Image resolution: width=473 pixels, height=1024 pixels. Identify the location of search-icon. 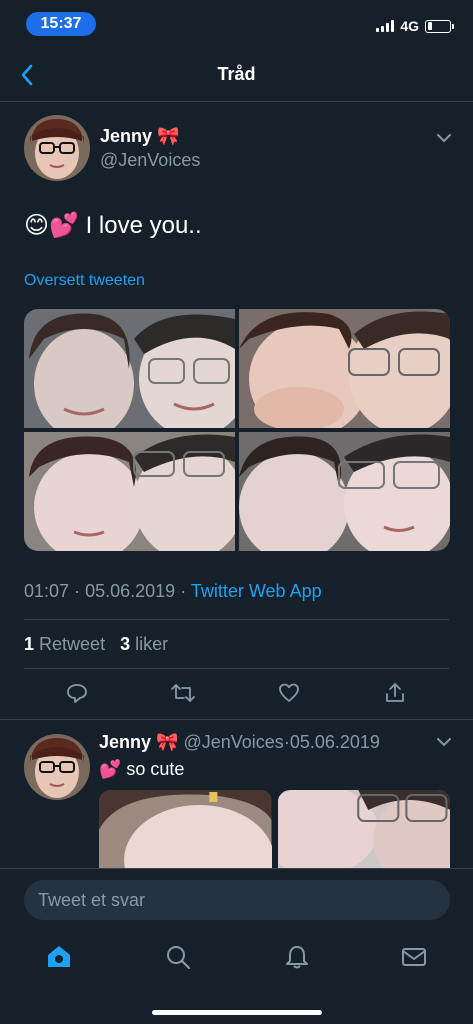
(179, 958).